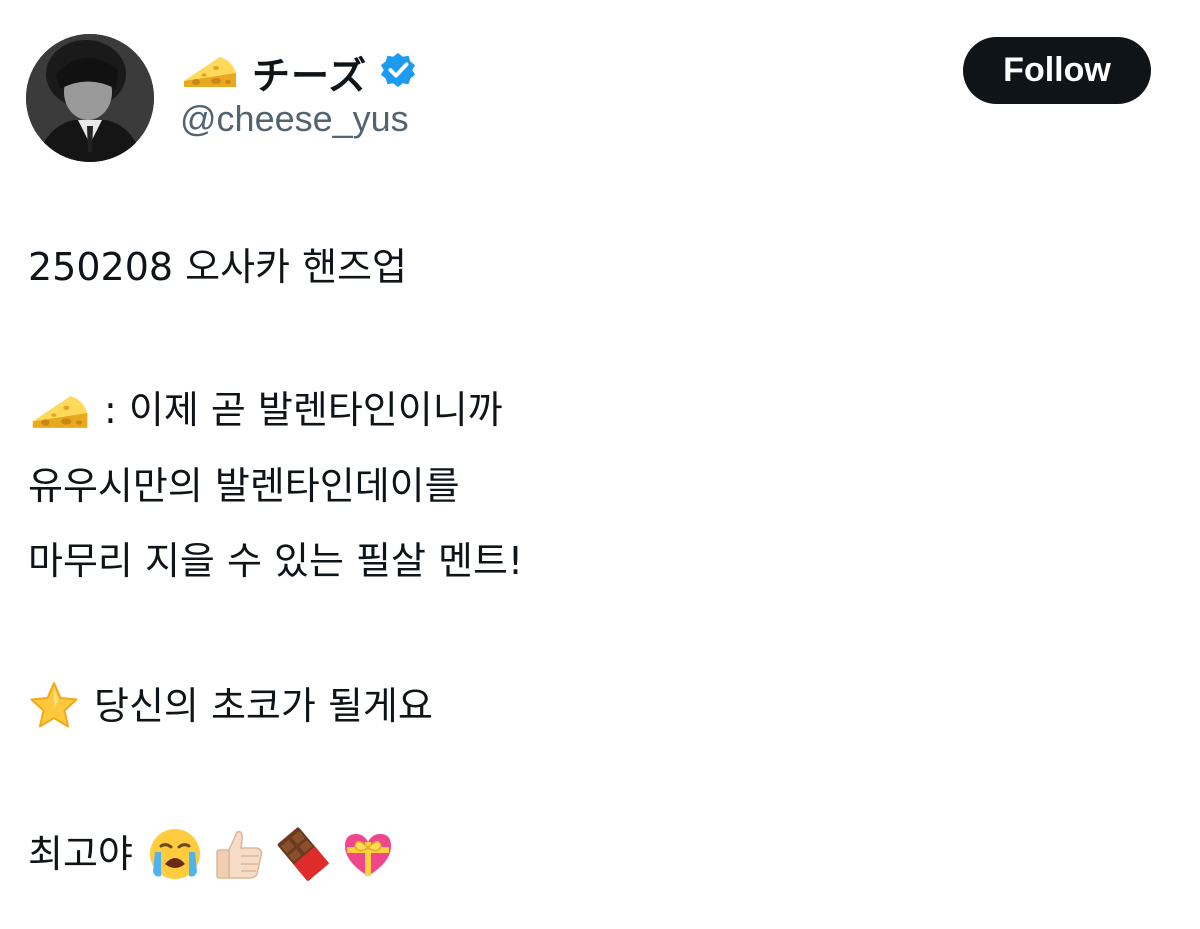  What do you see at coordinates (276, 561) in the screenshot?
I see `post-line-4: 마무리 지을 수 있는 필살 멘트!` at bounding box center [276, 561].